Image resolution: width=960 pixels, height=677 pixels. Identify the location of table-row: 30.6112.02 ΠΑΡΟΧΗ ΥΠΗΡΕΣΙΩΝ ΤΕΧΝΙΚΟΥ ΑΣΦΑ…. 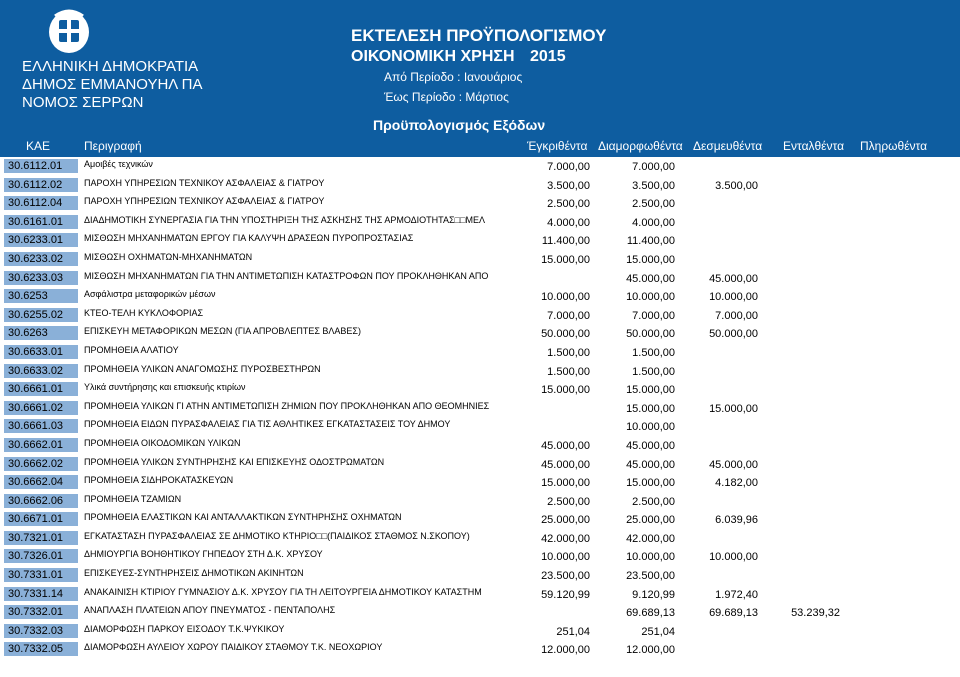
(480, 185).